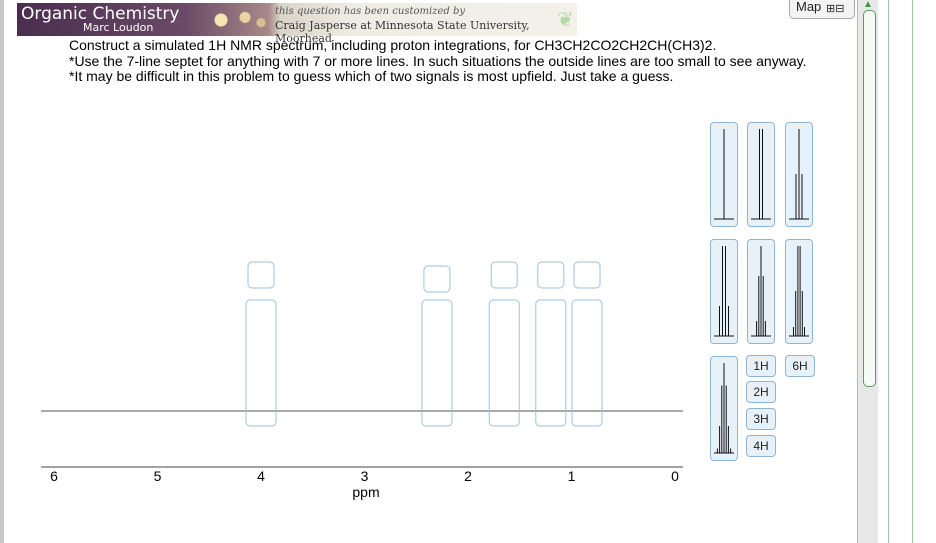 This screenshot has width=936, height=543. What do you see at coordinates (261, 476) in the screenshot?
I see `ppm-tick-label: 4` at bounding box center [261, 476].